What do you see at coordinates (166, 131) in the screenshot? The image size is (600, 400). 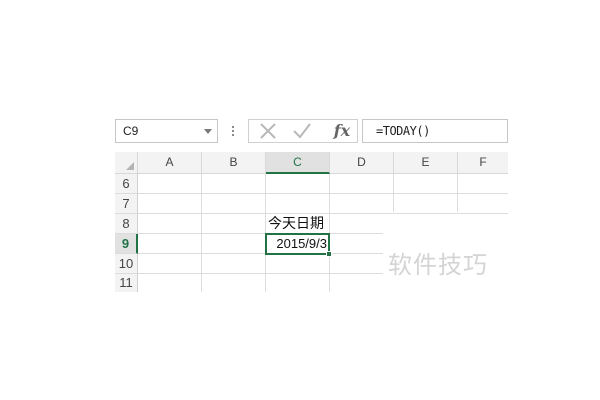 I see `name-box: C9` at bounding box center [166, 131].